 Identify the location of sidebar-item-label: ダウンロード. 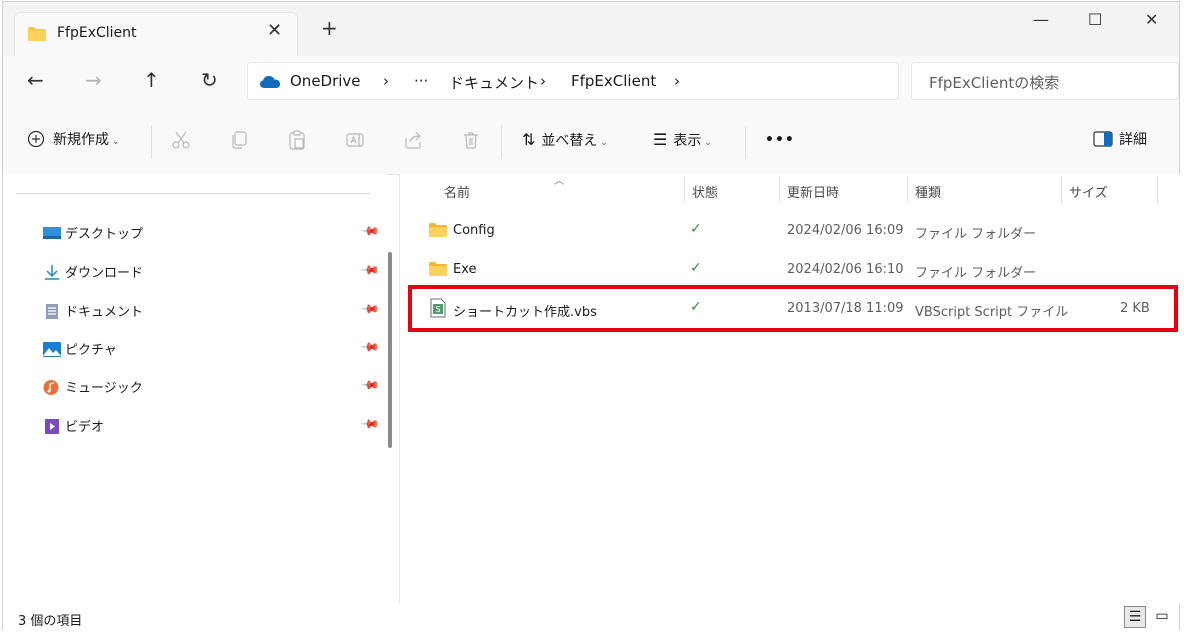
(104, 273).